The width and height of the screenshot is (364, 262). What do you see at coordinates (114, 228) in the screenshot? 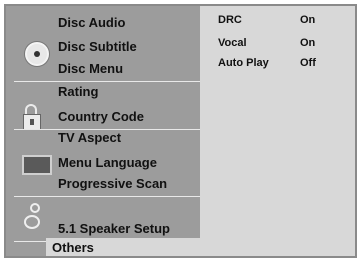
I see `menu-item-speaker-setup: 5.1 Speaker Setup` at bounding box center [114, 228].